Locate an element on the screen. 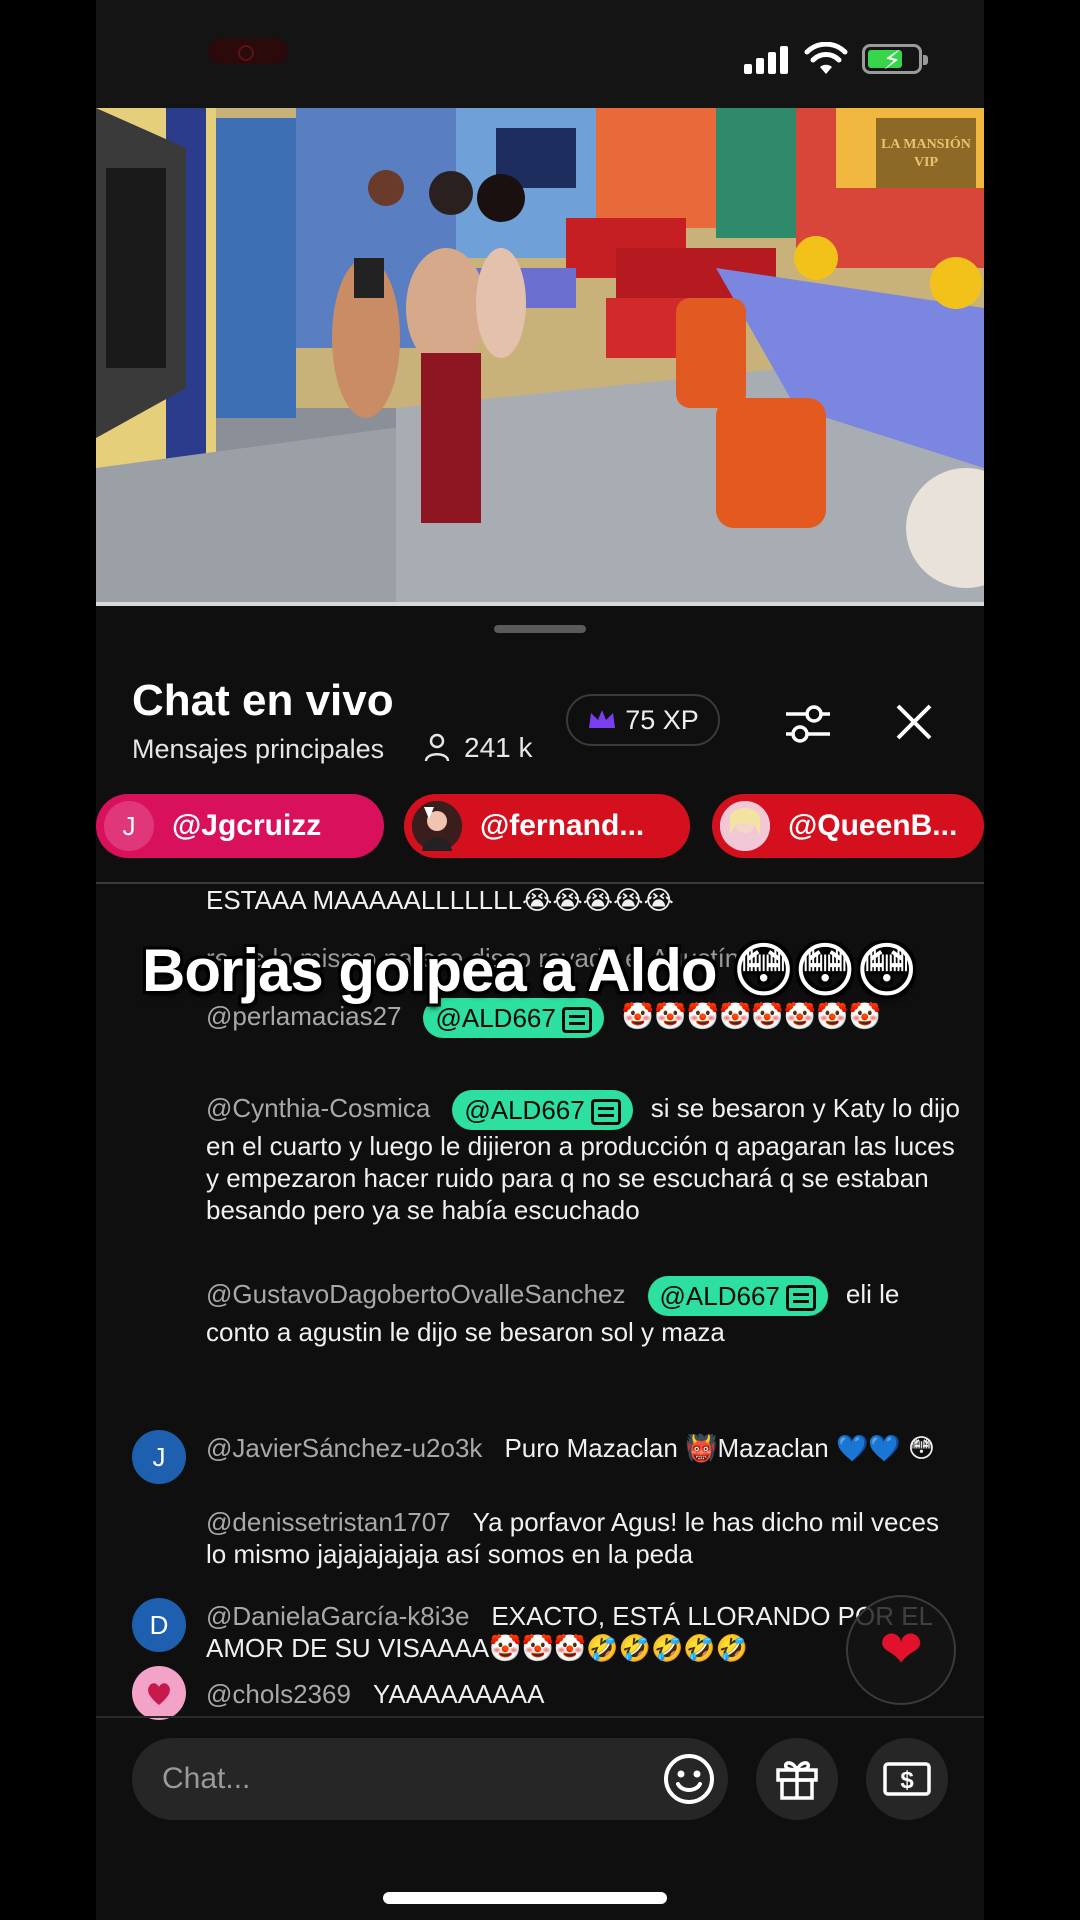 This screenshot has height=1920, width=1080. viewer-count-value: 241 k is located at coordinates (498, 747).